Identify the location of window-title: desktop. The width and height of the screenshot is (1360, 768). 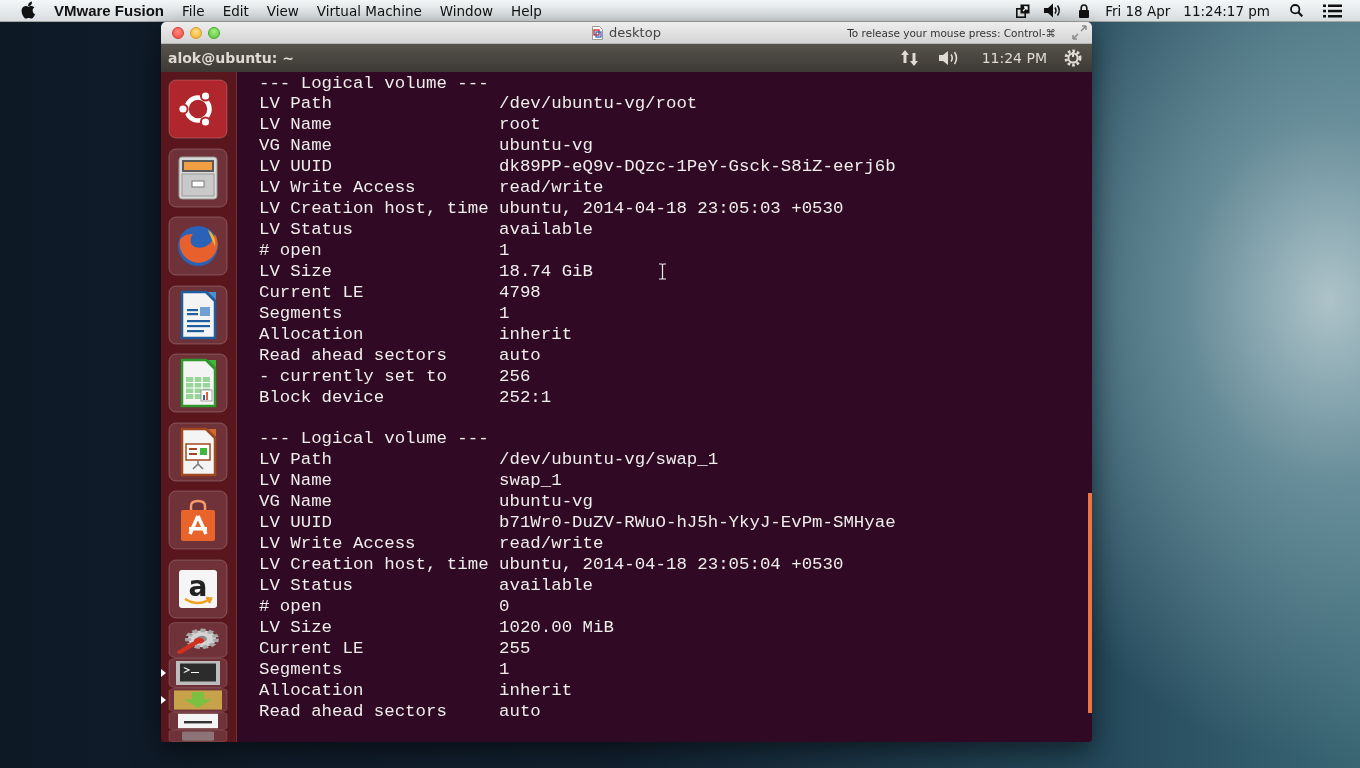
(635, 32).